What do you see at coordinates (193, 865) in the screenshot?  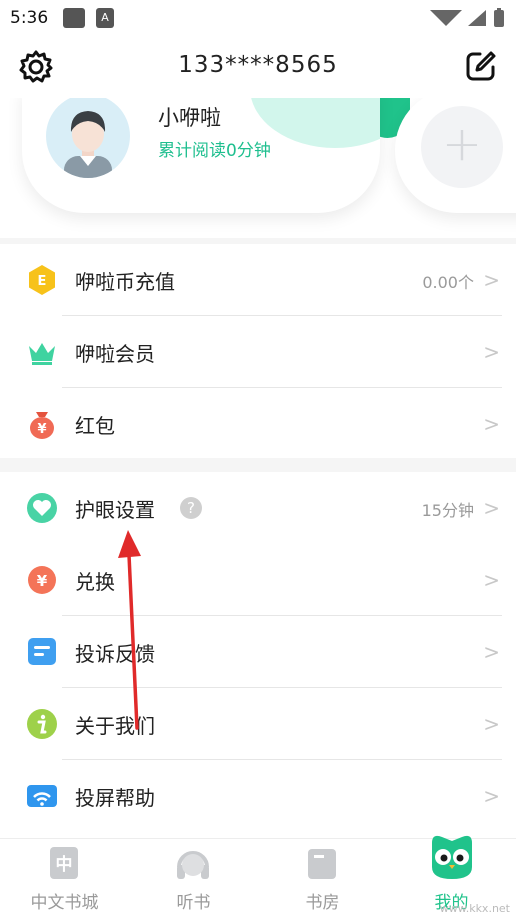 I see `headphones-icon` at bounding box center [193, 865].